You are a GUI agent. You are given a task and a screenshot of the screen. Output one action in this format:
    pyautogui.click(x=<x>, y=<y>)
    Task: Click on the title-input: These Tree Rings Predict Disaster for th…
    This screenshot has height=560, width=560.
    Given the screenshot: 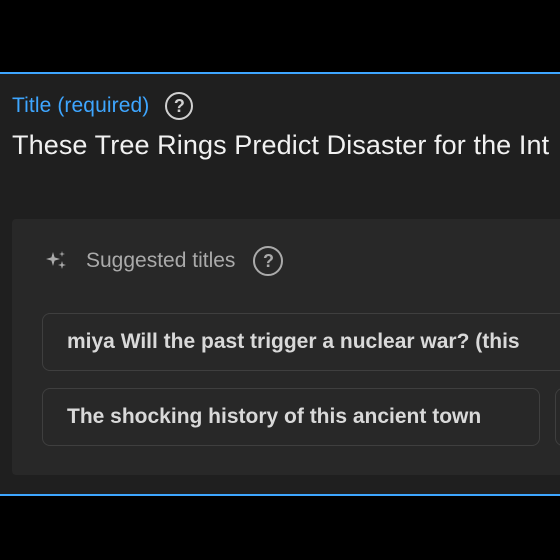 What is the action you would take?
    pyautogui.click(x=280, y=145)
    